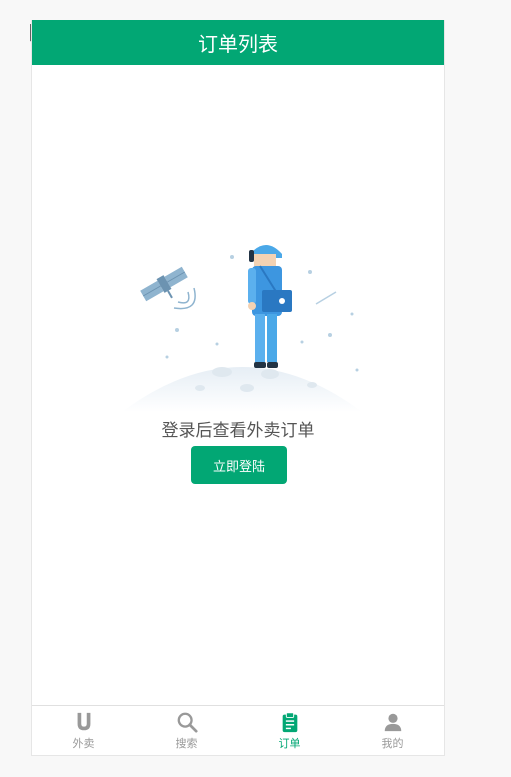  I want to click on takeout-icon, so click(83, 721).